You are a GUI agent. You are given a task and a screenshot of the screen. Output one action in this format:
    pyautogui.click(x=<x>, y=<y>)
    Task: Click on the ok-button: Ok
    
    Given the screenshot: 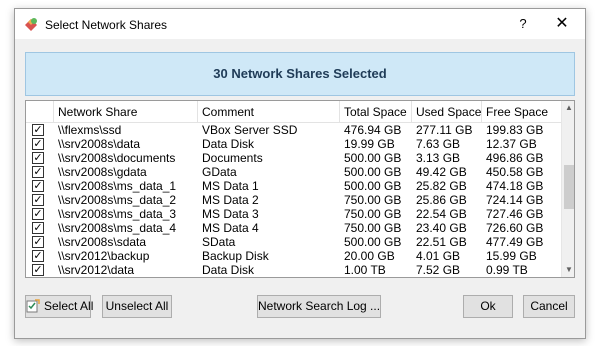 What is the action you would take?
    pyautogui.click(x=488, y=306)
    